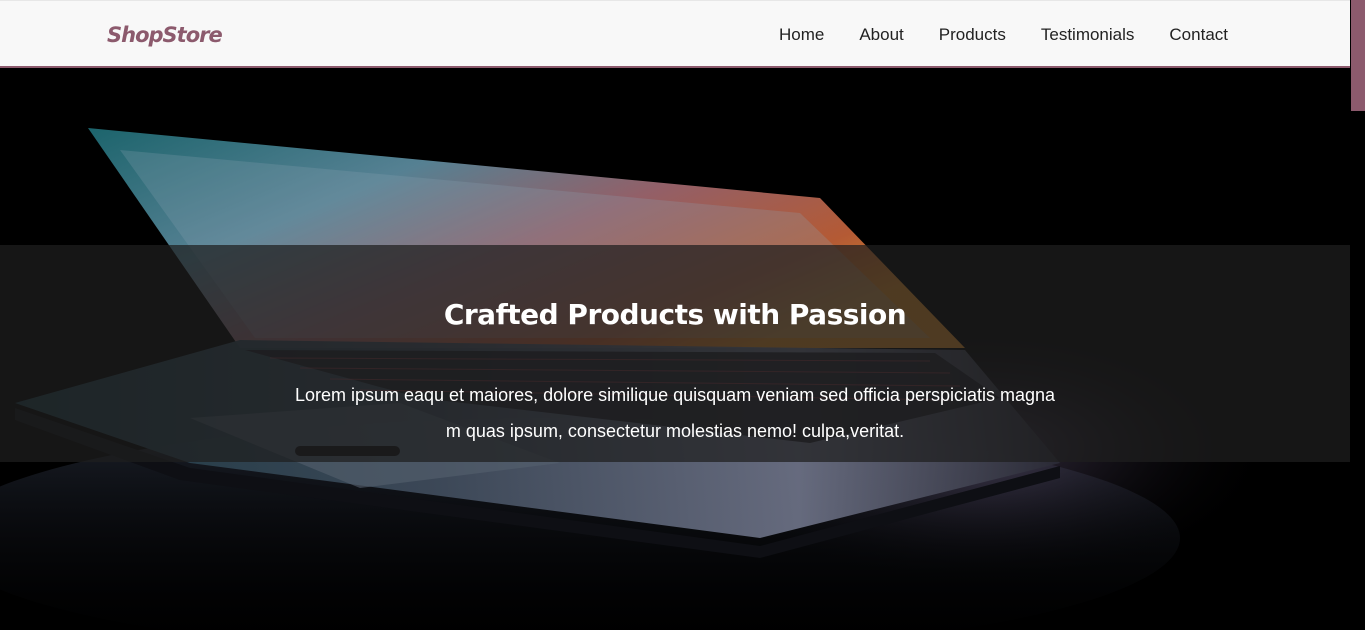 The width and height of the screenshot is (1365, 630). What do you see at coordinates (1358, 55) in the screenshot?
I see `scrollbar-thumb` at bounding box center [1358, 55].